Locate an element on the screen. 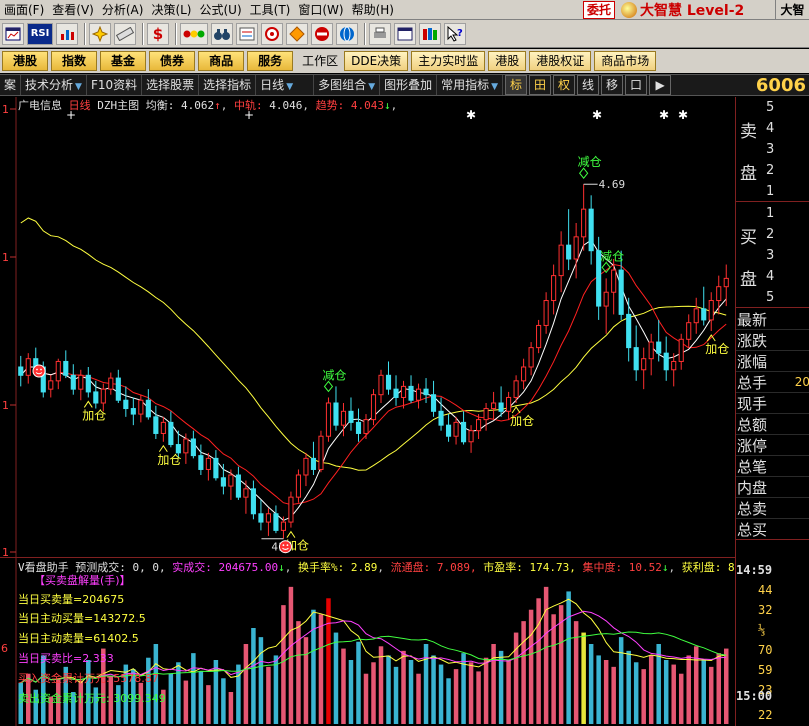 This screenshot has width=809, height=726. menu-item-chuangkou: 窗口(W) is located at coordinates (320, 10).